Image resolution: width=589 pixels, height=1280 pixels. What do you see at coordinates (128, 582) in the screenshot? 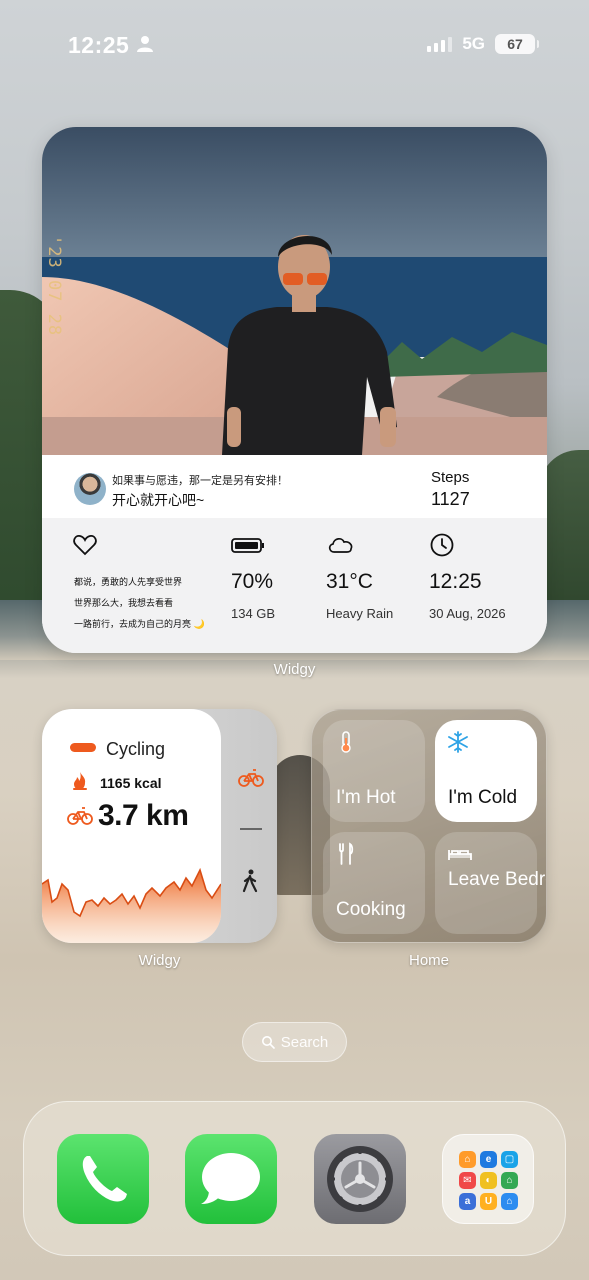
I see `heart-line: 都说，勇敢的人先享受世界` at bounding box center [128, 582].